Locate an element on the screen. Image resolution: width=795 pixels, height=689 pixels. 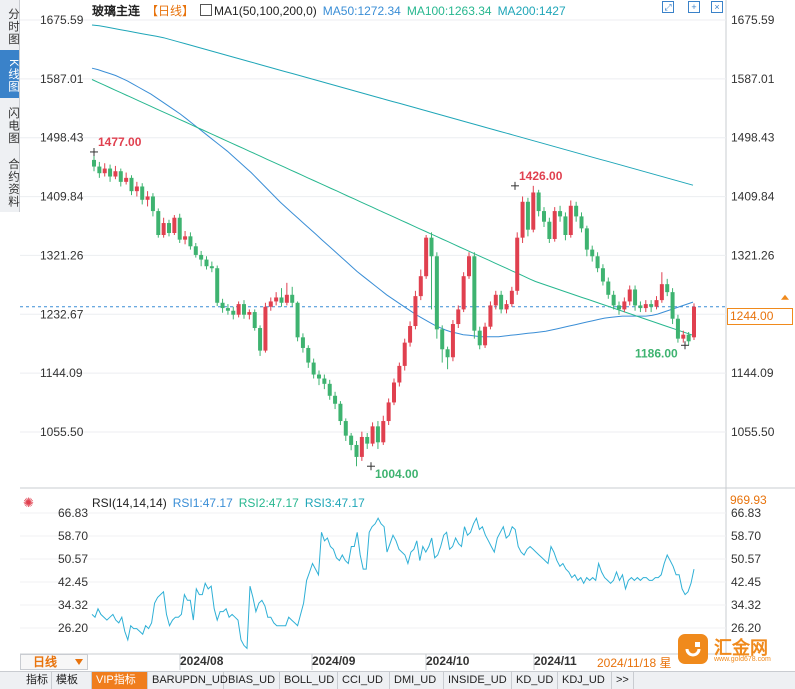
logo-url: www.gold678.com is located at coordinates (742, 659).